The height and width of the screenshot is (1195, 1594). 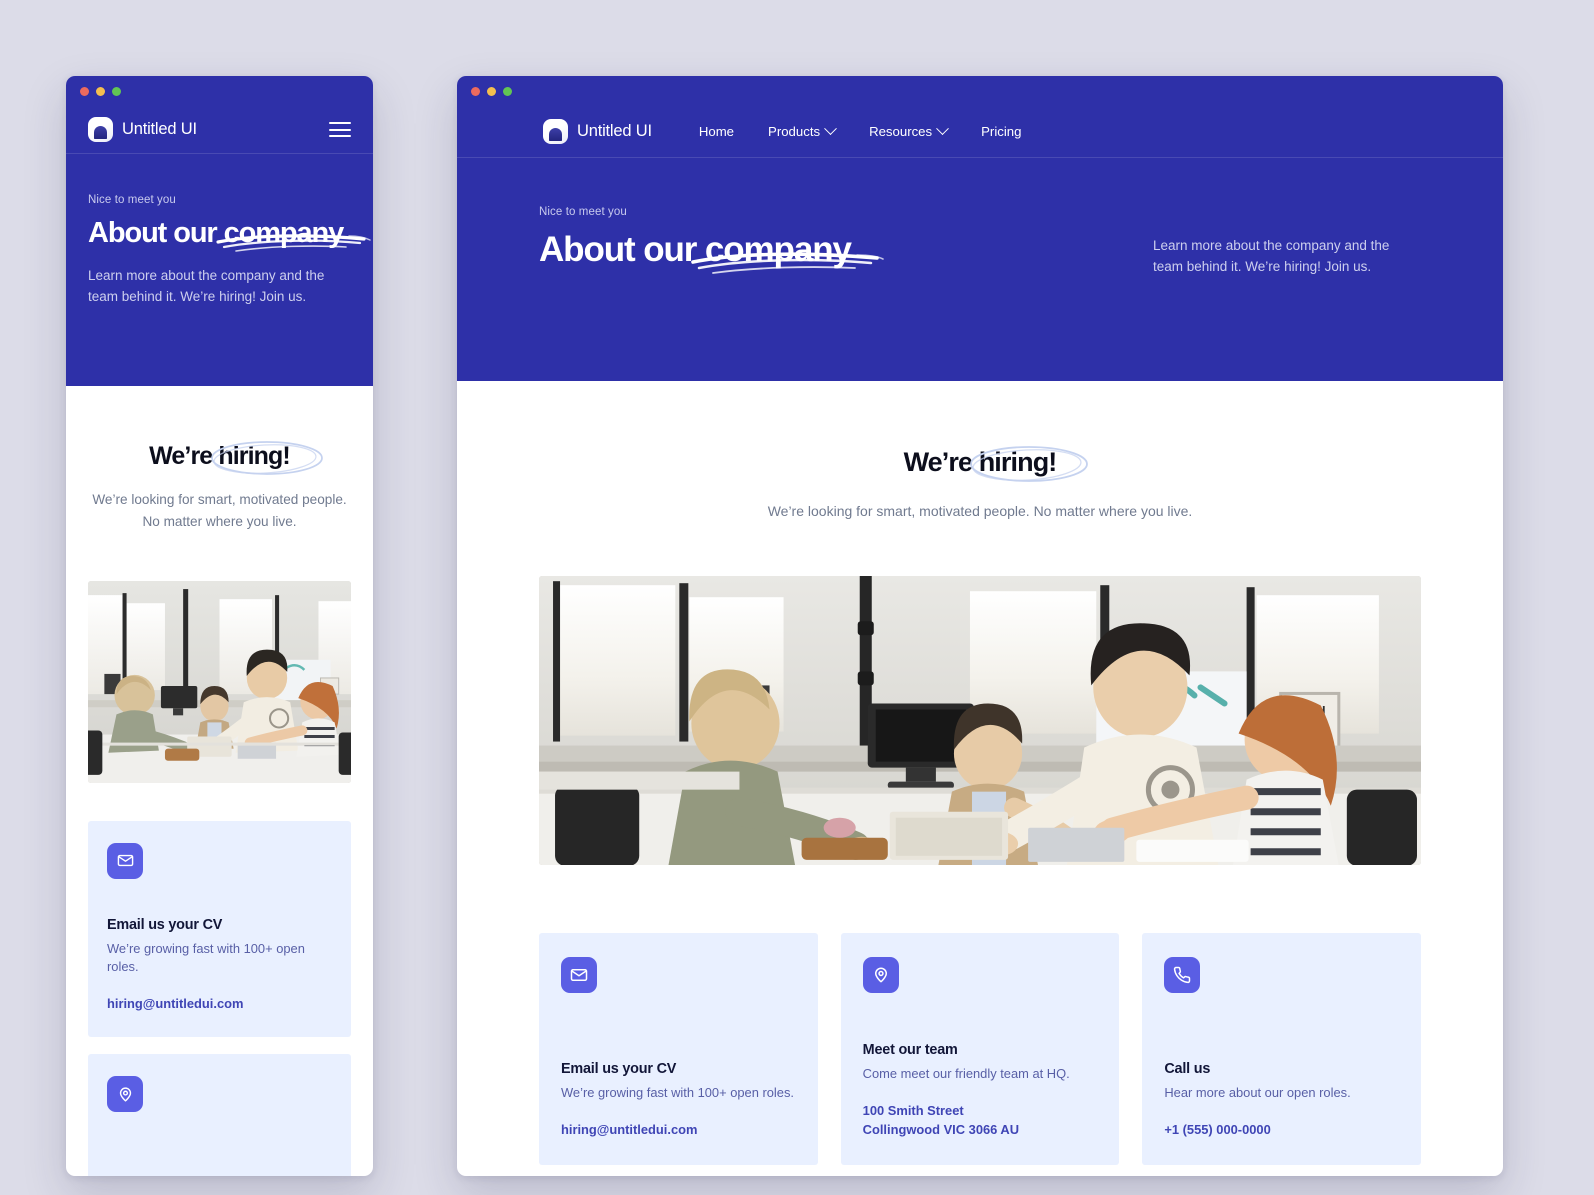 I want to click on card-title: Call us, so click(x=1187, y=1069).